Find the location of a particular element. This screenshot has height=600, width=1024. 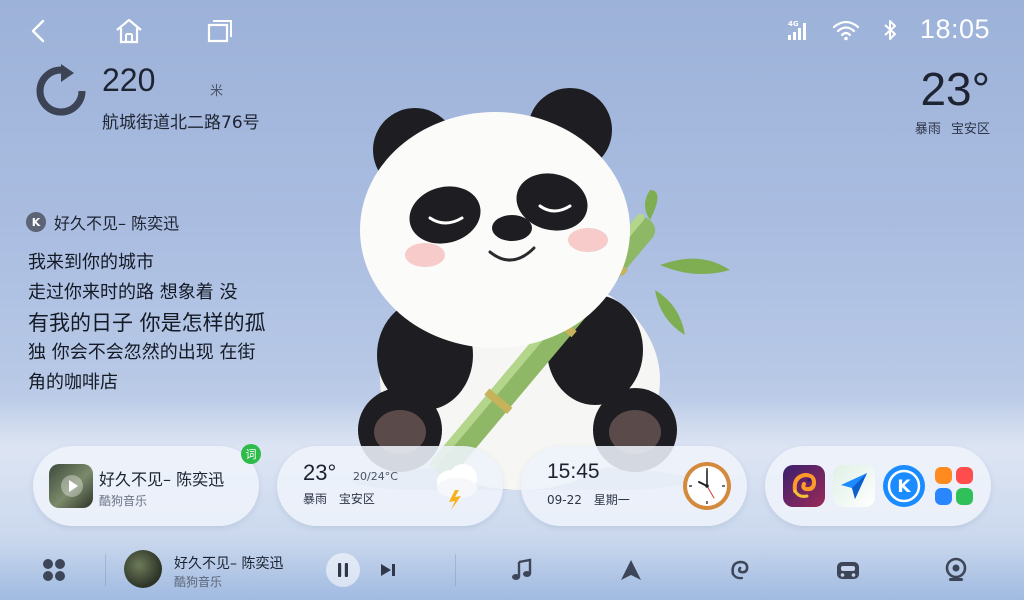

recent-apps-button is located at coordinates (219, 31).